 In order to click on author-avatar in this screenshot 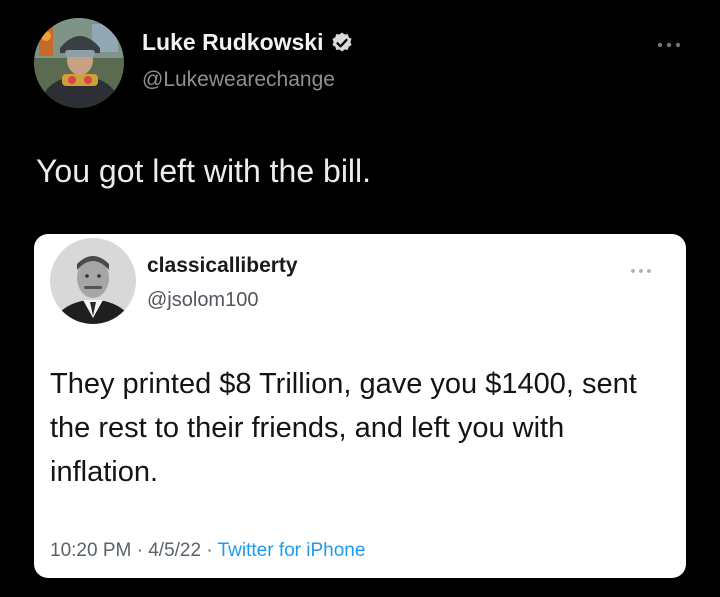, I will do `click(79, 63)`.